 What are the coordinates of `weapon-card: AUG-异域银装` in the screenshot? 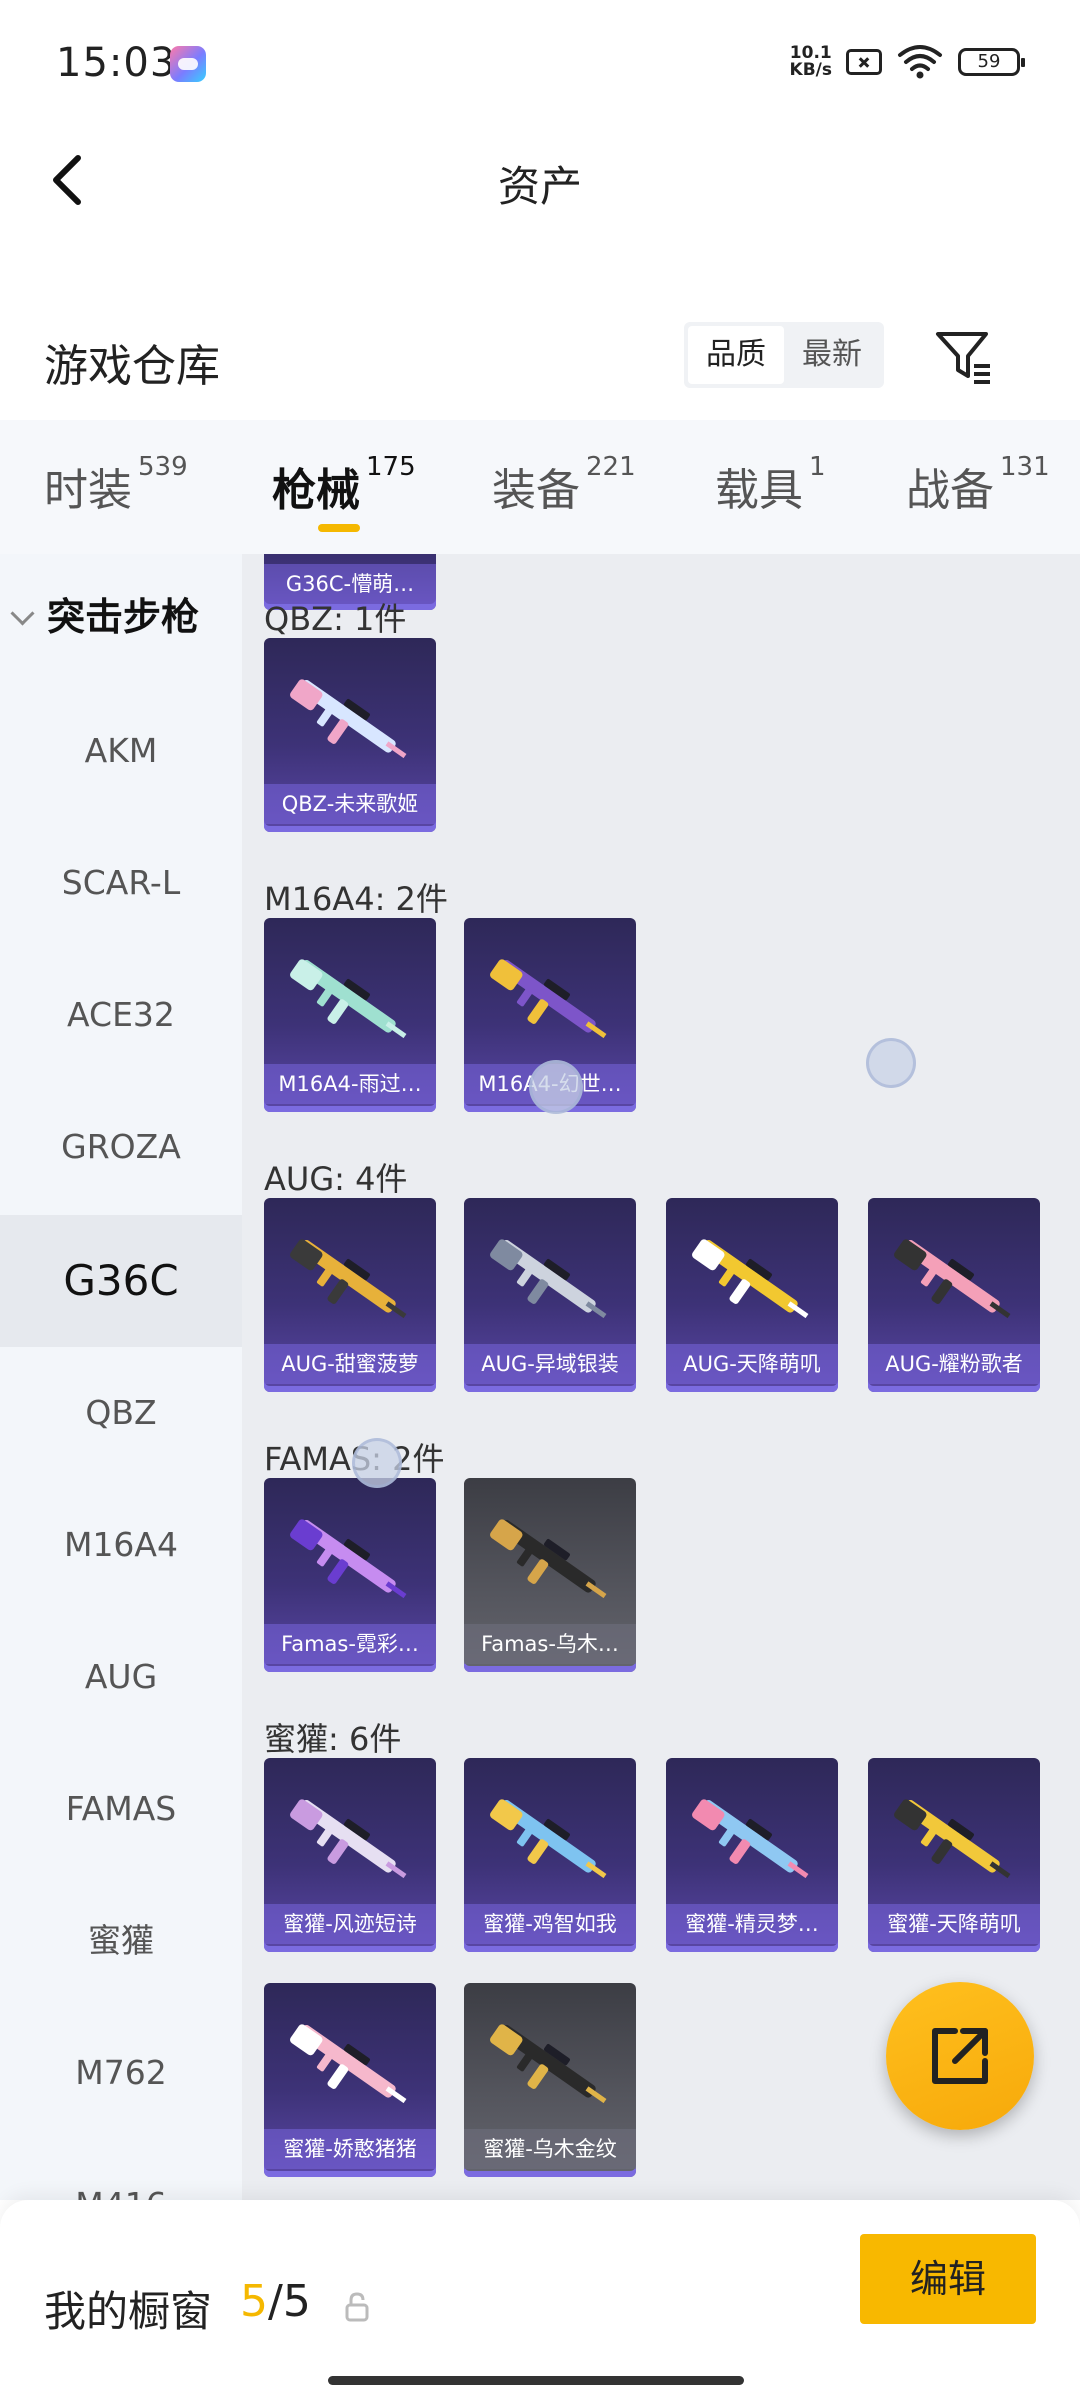 It's located at (550, 1295).